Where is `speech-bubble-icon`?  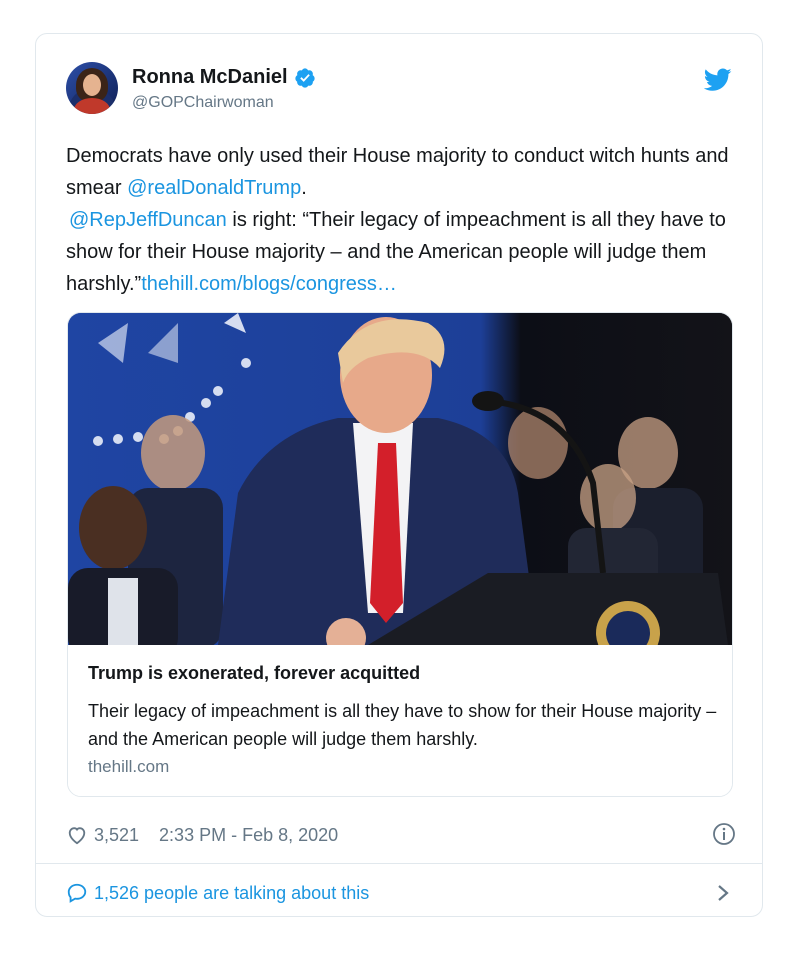
speech-bubble-icon is located at coordinates (77, 893).